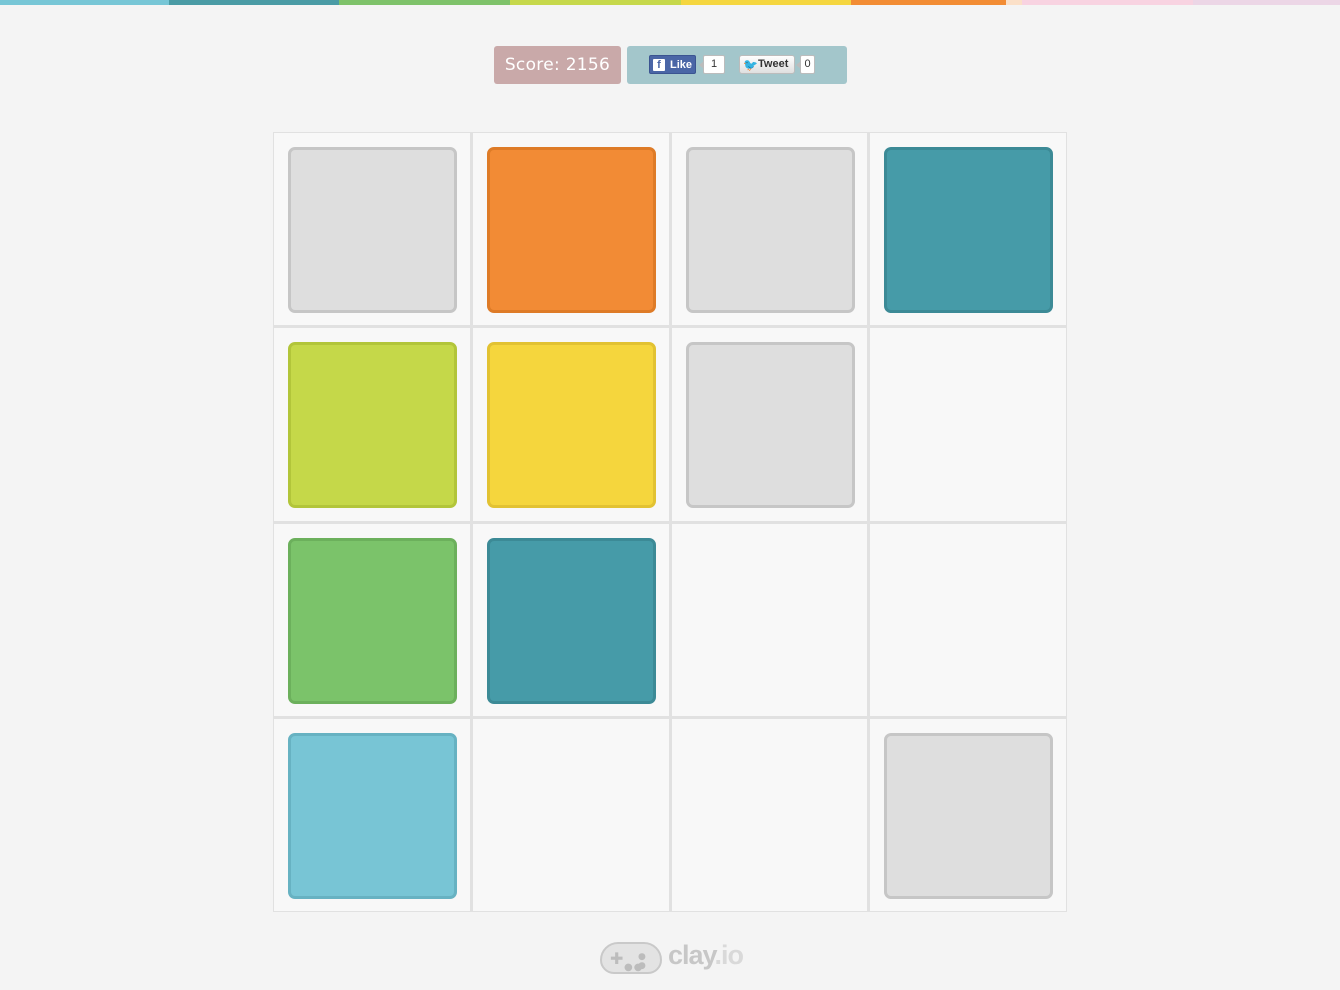  What do you see at coordinates (773, 64) in the screenshot?
I see `tweet-label: Tweet` at bounding box center [773, 64].